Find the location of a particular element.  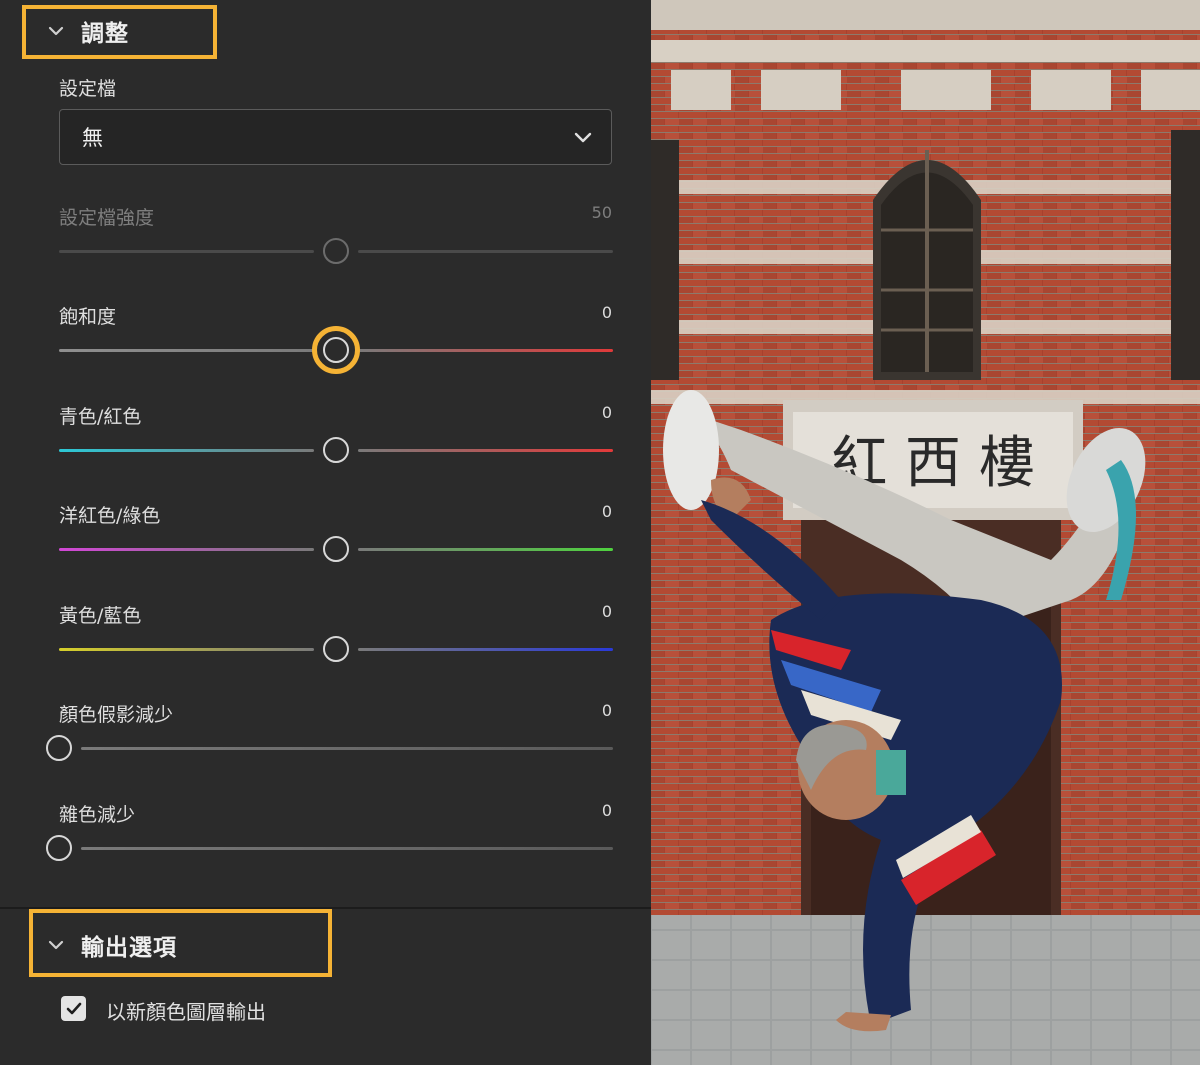

profile-strength-track-left is located at coordinates (186, 251).